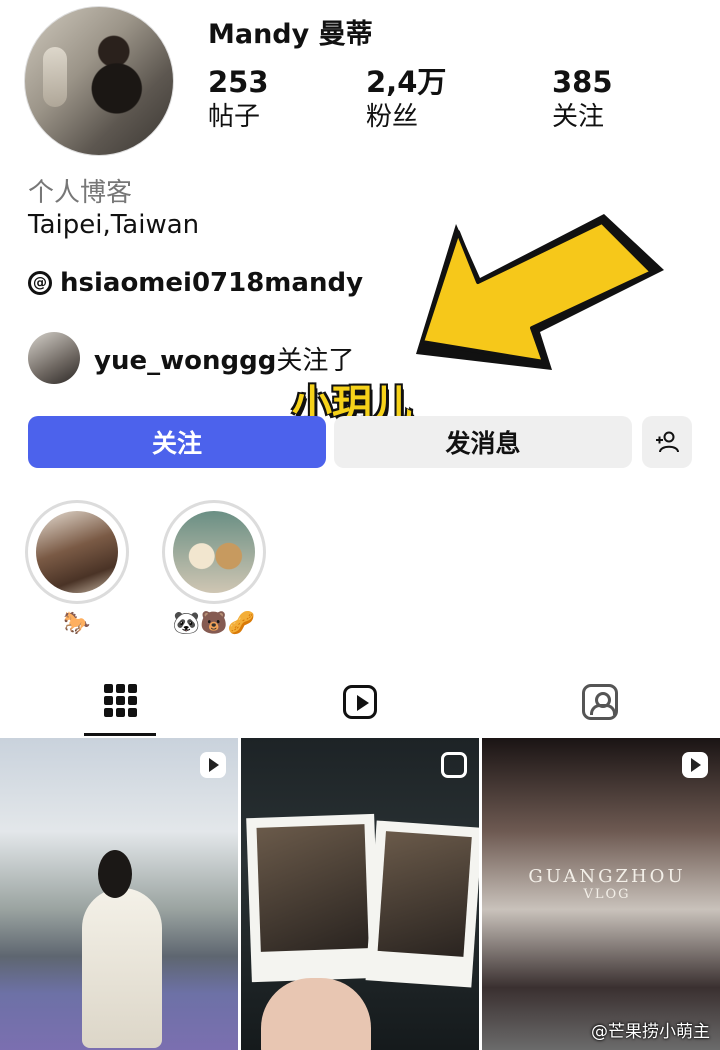  Describe the element at coordinates (316, 1014) in the screenshot. I see `post-photo-hand` at that location.